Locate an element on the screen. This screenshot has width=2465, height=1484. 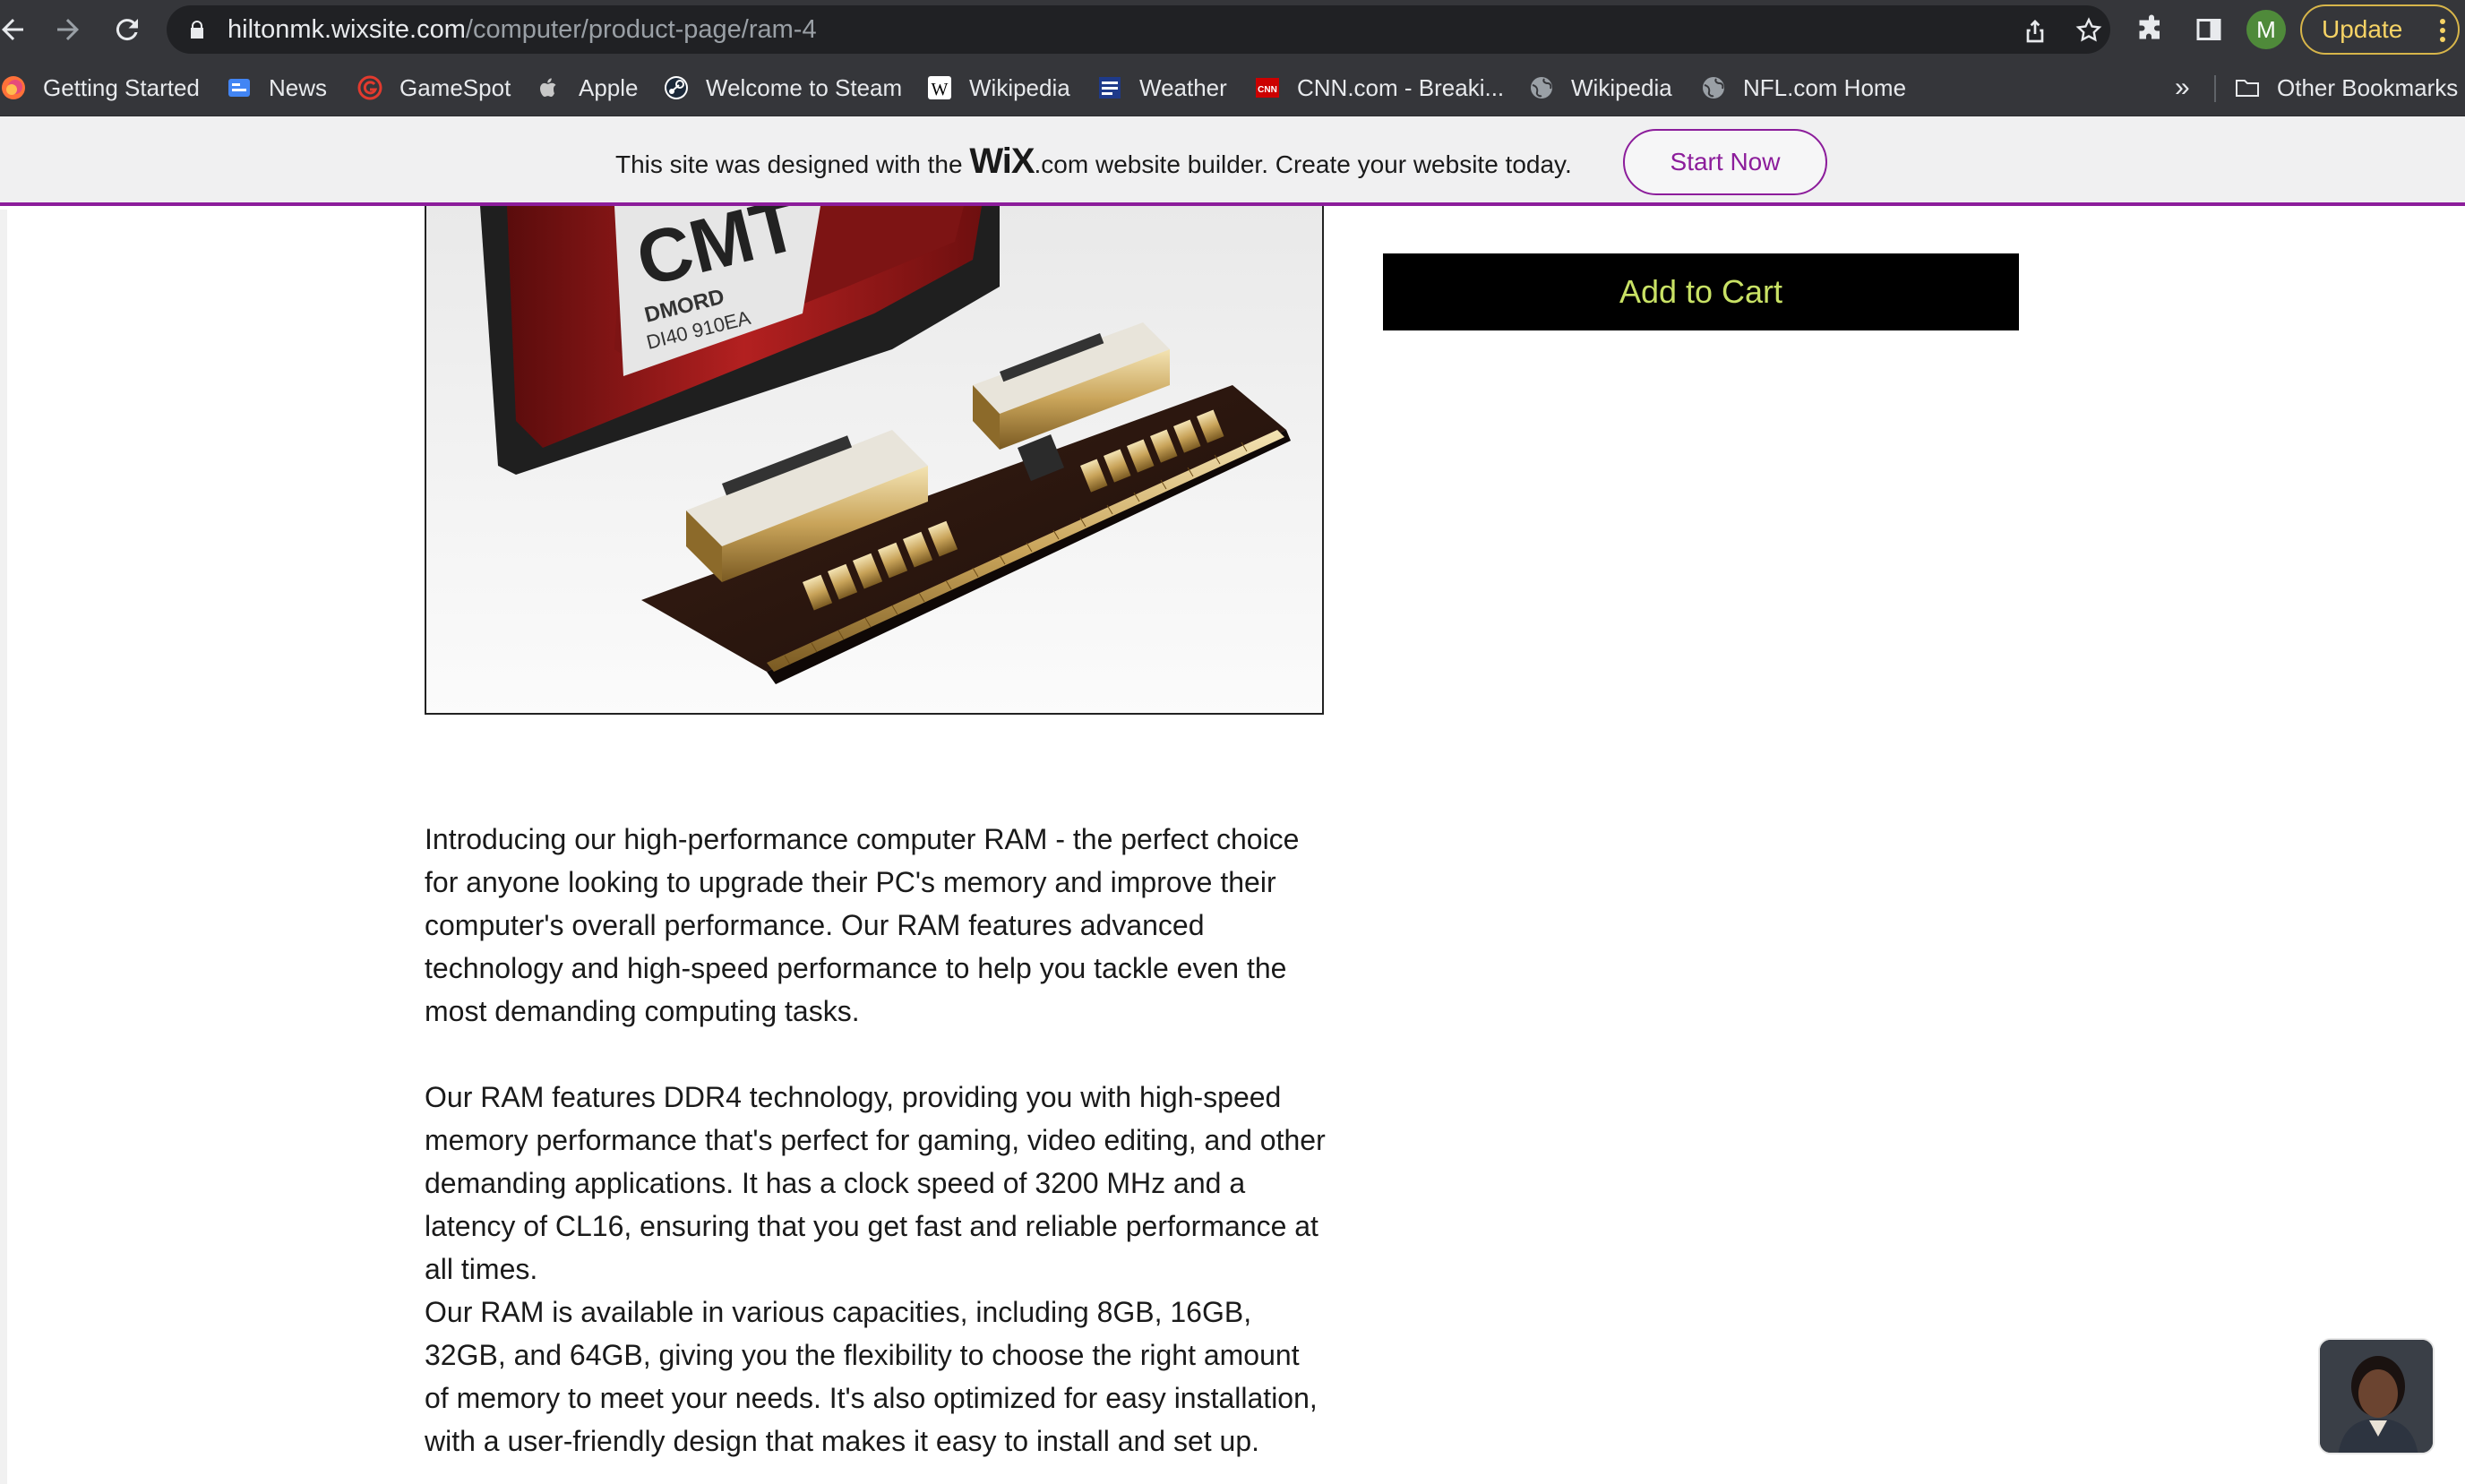
bookmark-label: News is located at coordinates (298, 87).